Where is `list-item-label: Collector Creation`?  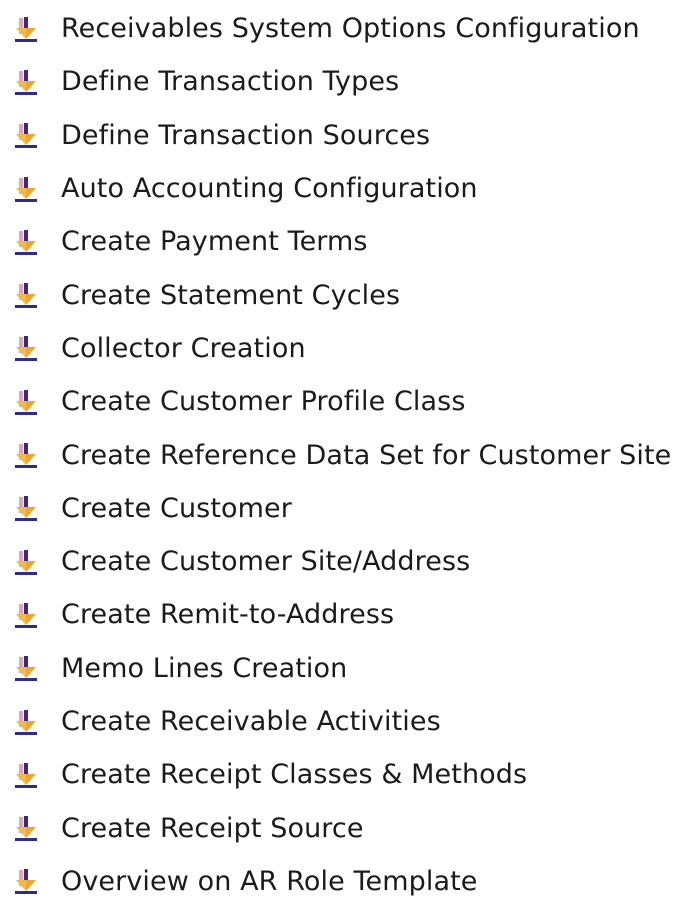 list-item-label: Collector Creation is located at coordinates (183, 348).